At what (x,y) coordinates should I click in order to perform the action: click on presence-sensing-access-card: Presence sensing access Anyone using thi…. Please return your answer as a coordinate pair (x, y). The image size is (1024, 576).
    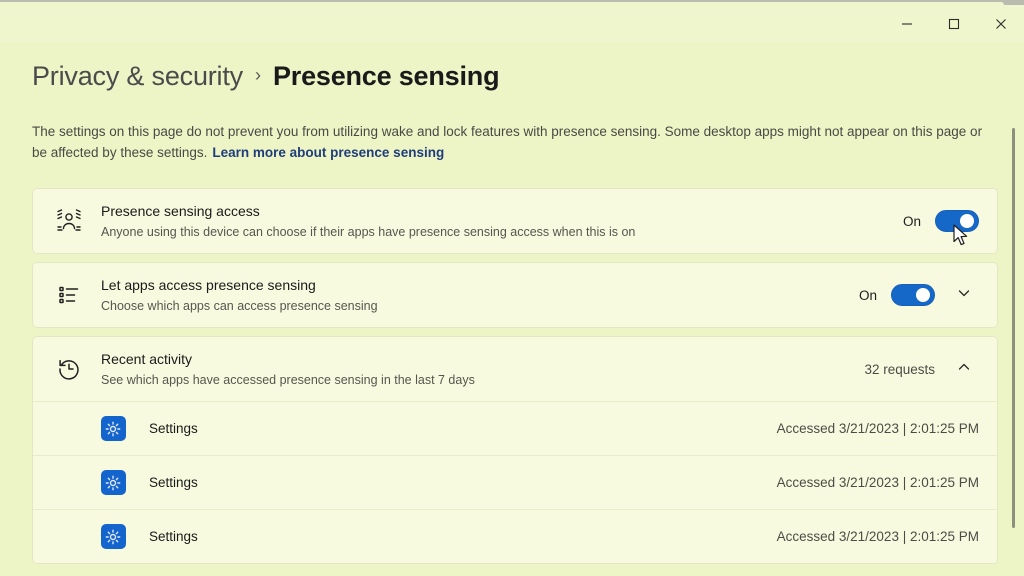
    Looking at the image, I should click on (515, 221).